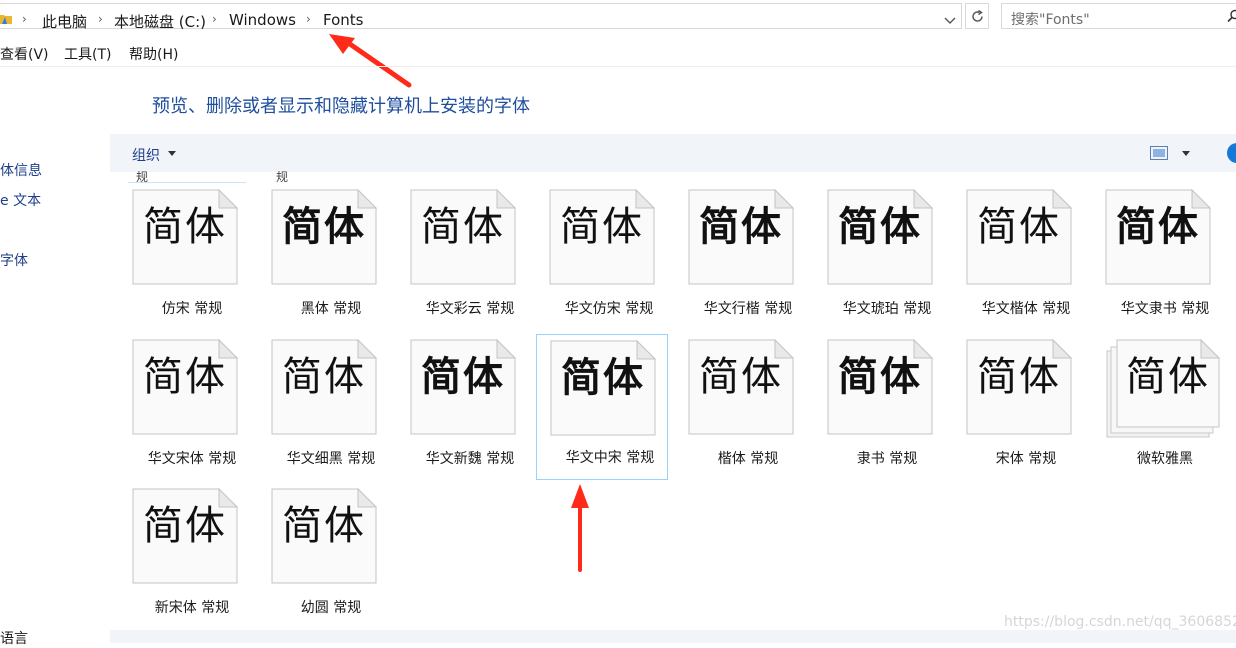  Describe the element at coordinates (1165, 309) in the screenshot. I see `font-tile-label: 华文隶书 常规` at that location.